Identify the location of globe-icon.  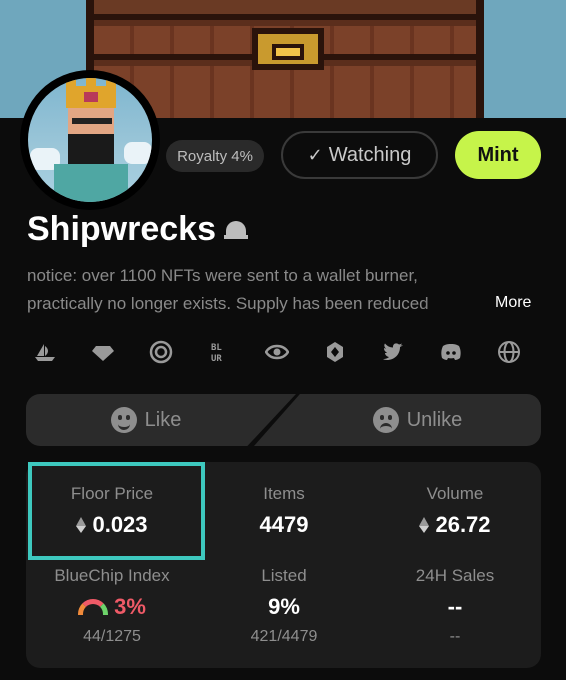
(509, 352).